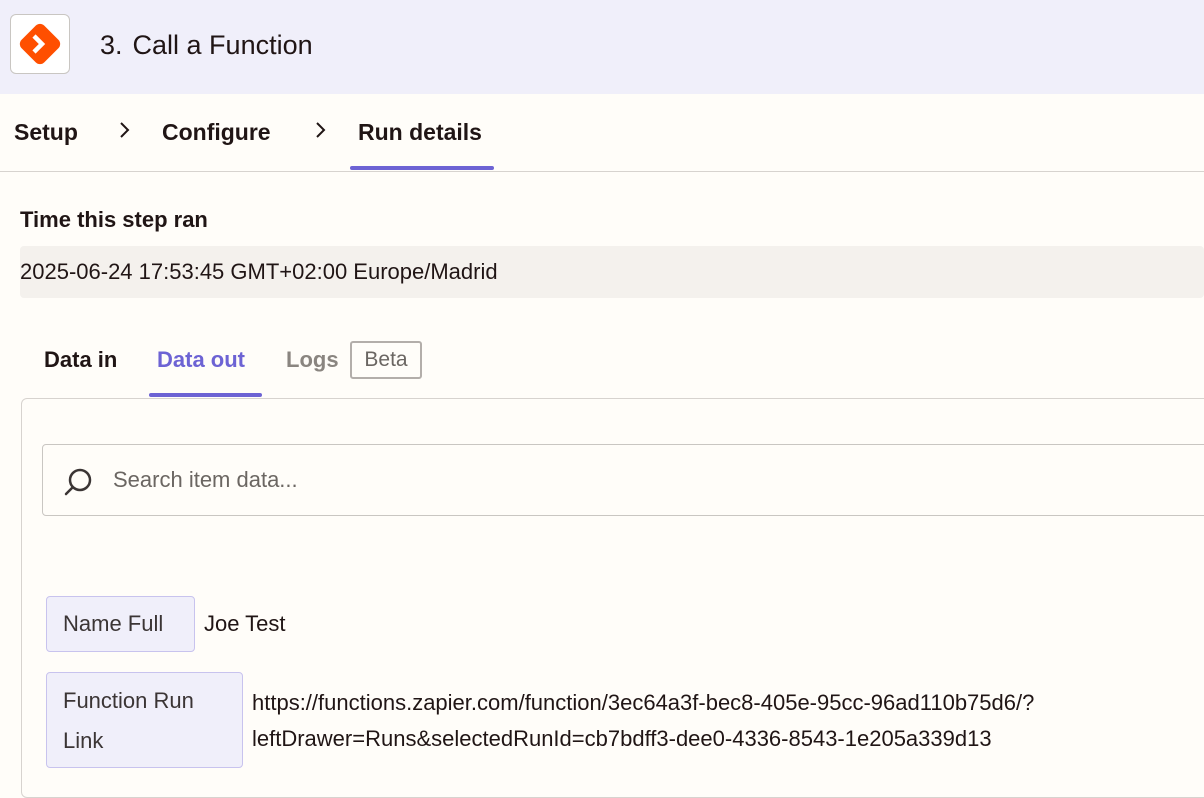 The image size is (1204, 798). I want to click on field-key-function-run-link: Function Run Link, so click(144, 720).